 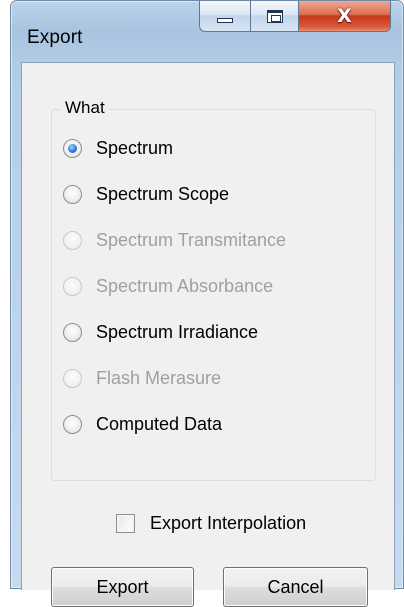 What do you see at coordinates (163, 193) in the screenshot?
I see `radio-label: Spectrum Scope` at bounding box center [163, 193].